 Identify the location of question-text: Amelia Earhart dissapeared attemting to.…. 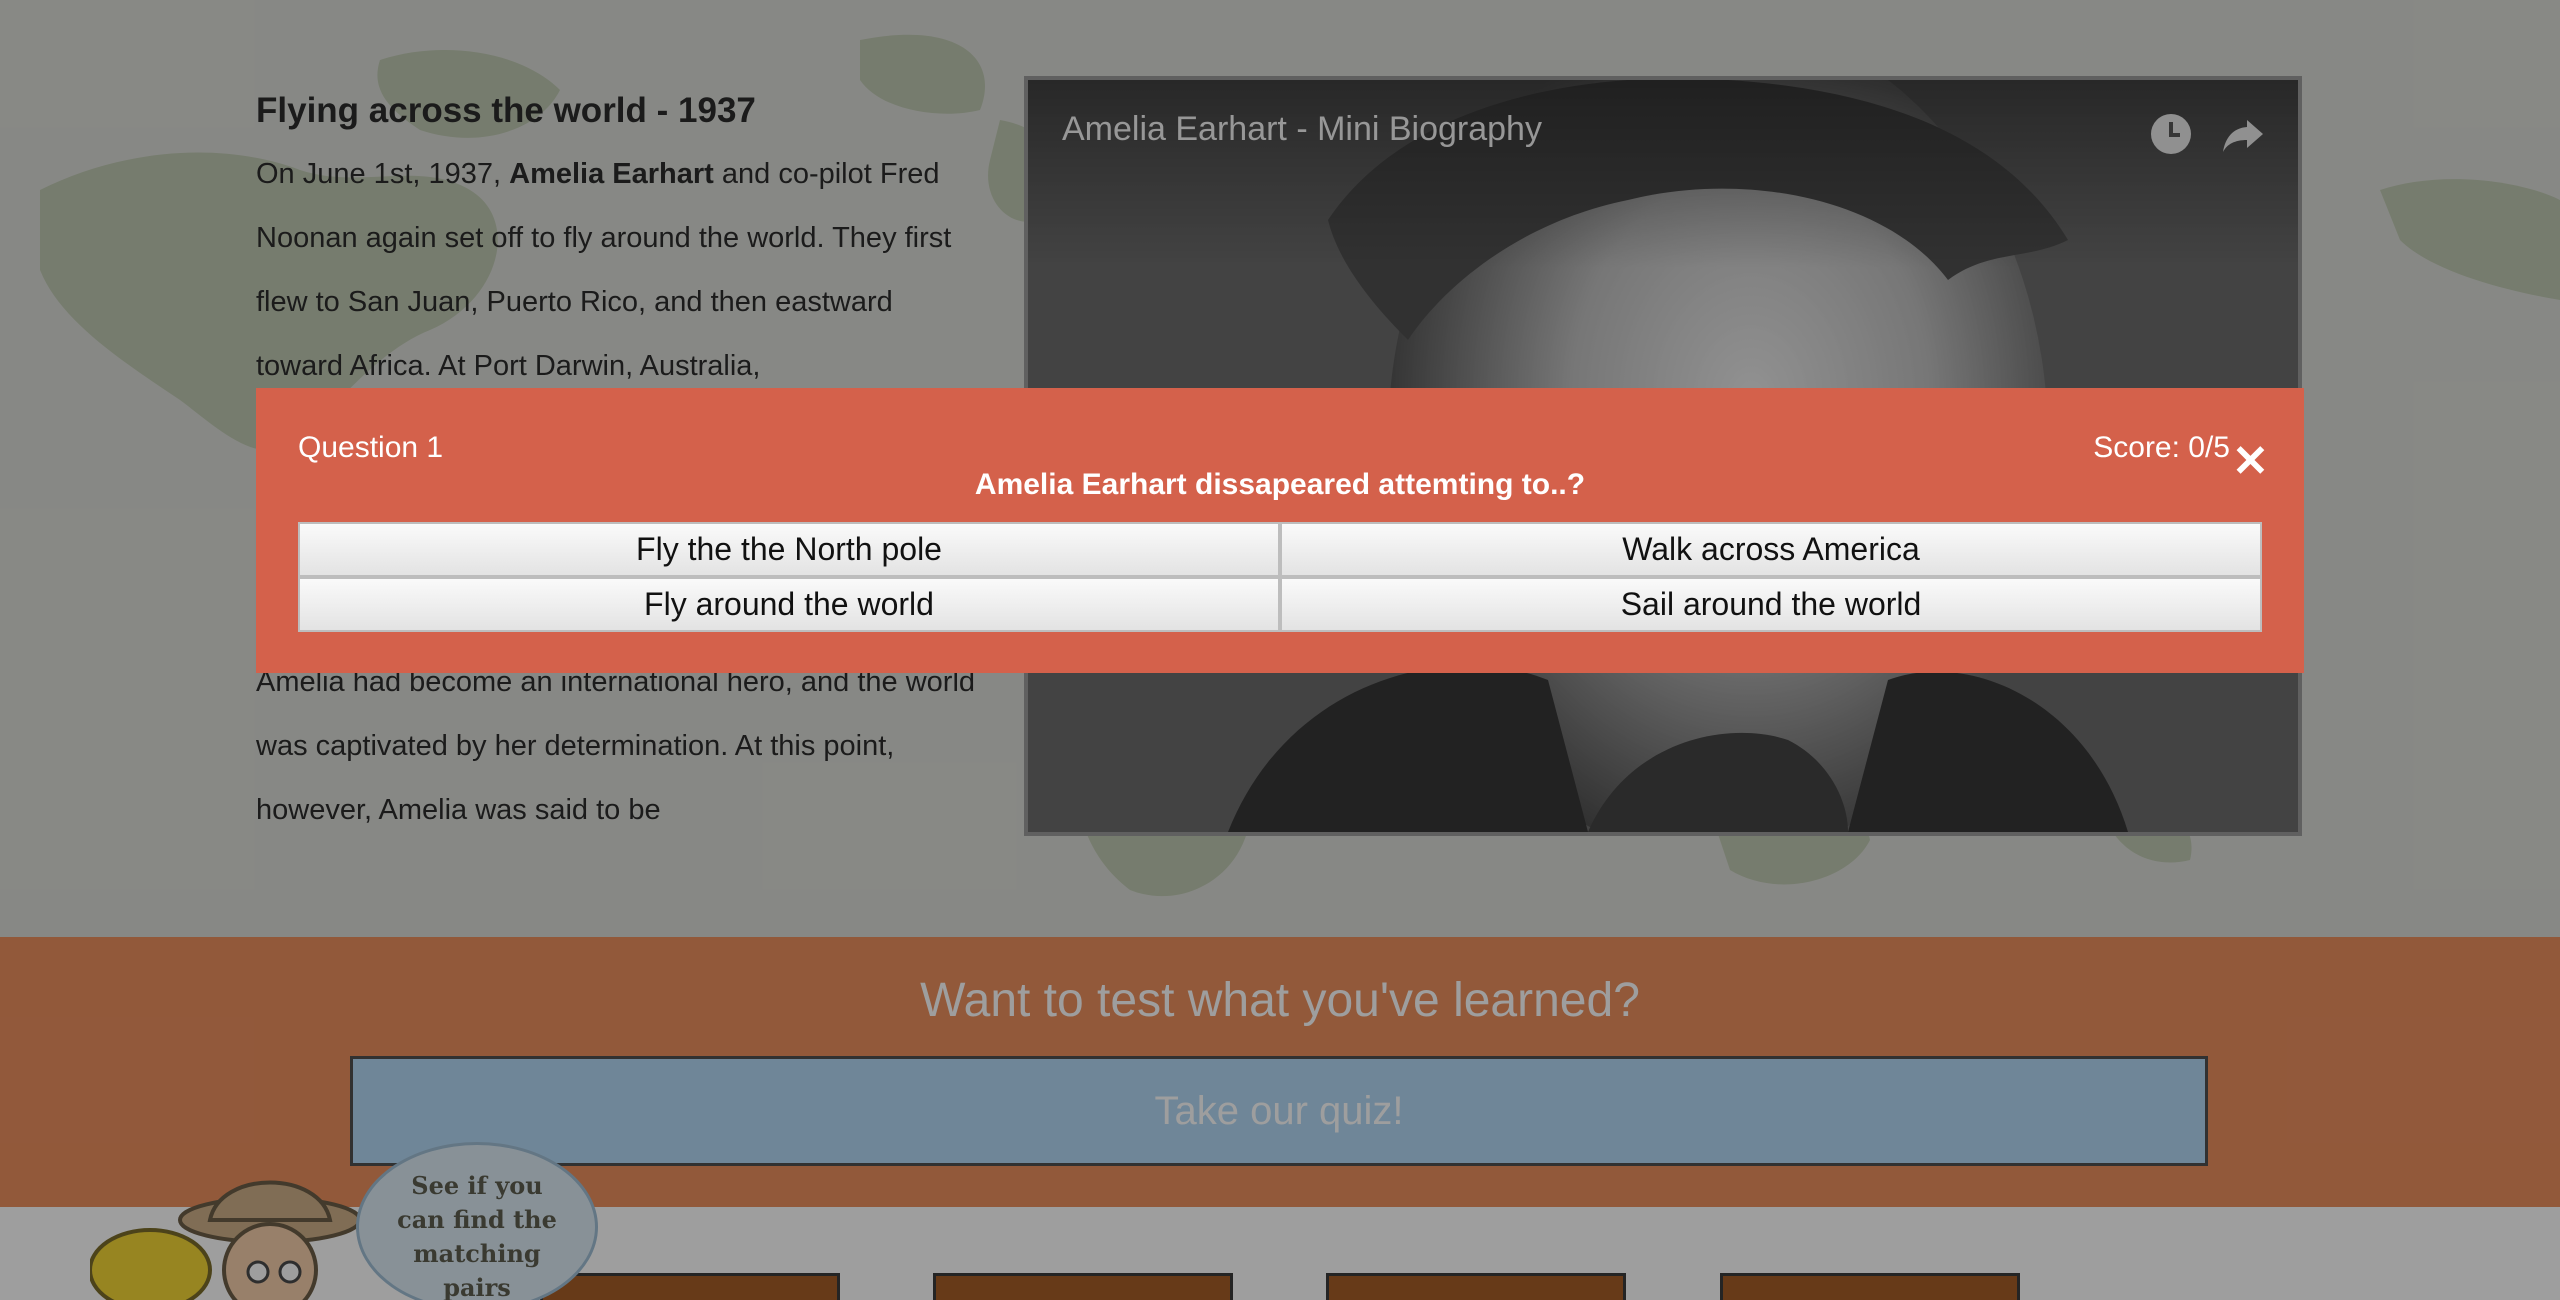
(1280, 484).